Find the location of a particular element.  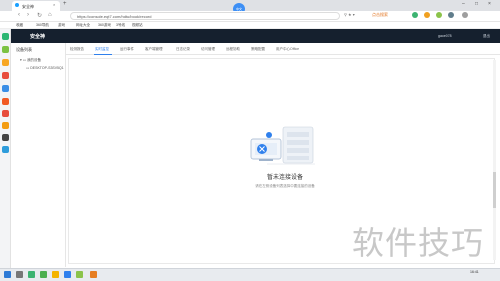

link-dot-icon is located at coordinates (269, 135).